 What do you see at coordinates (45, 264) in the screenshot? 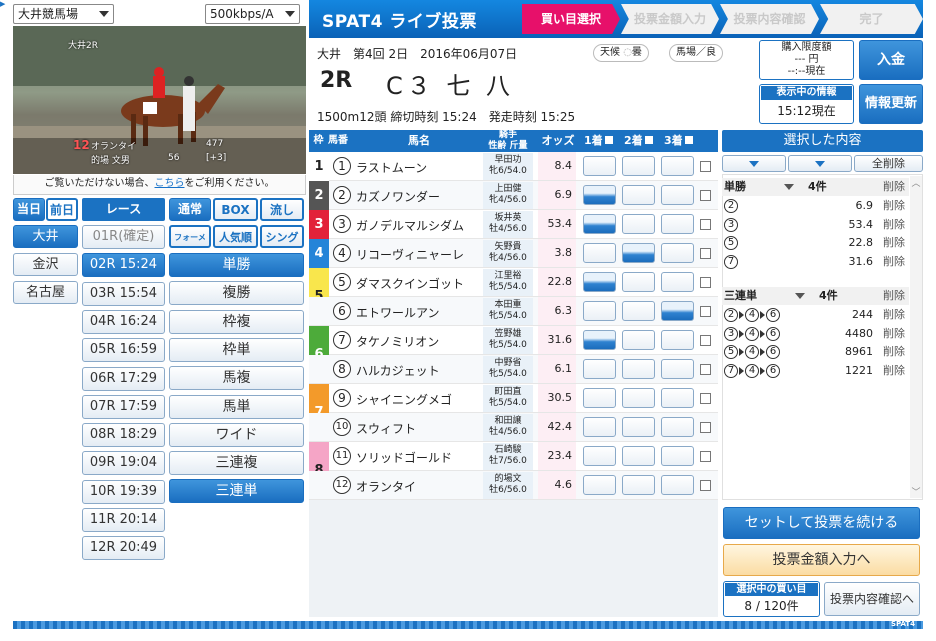
I see `venue-kanazawa: 金沢` at bounding box center [45, 264].